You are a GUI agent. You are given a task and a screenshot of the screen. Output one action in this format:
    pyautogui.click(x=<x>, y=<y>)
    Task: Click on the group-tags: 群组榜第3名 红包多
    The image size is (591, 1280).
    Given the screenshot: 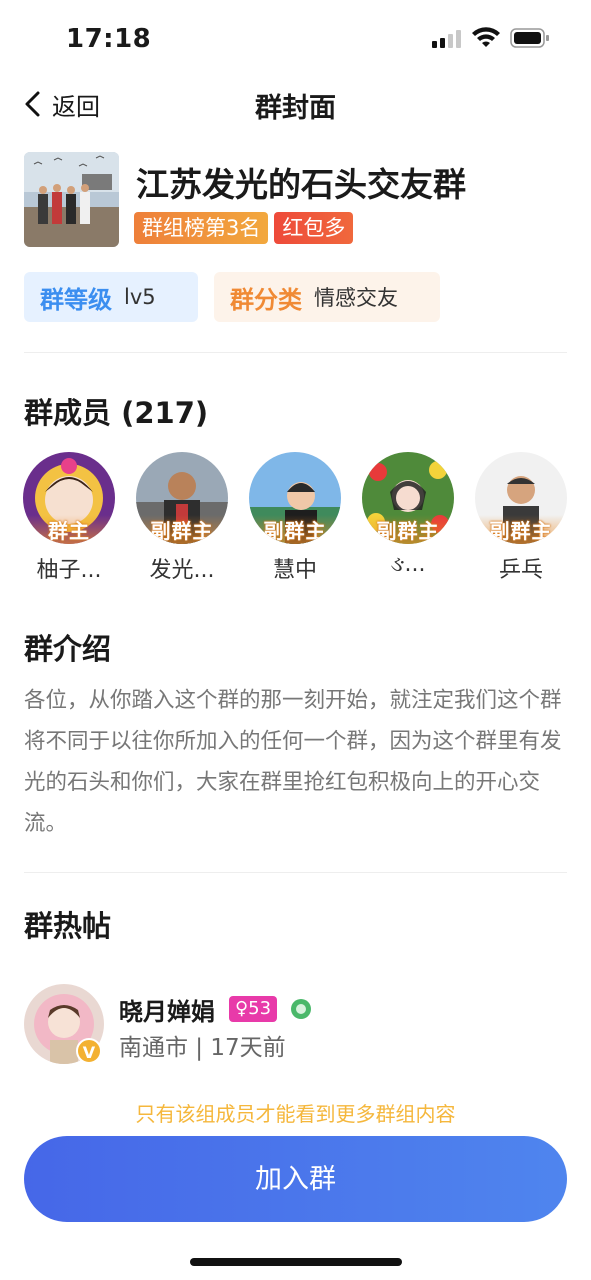 What is the action you would take?
    pyautogui.click(x=244, y=228)
    